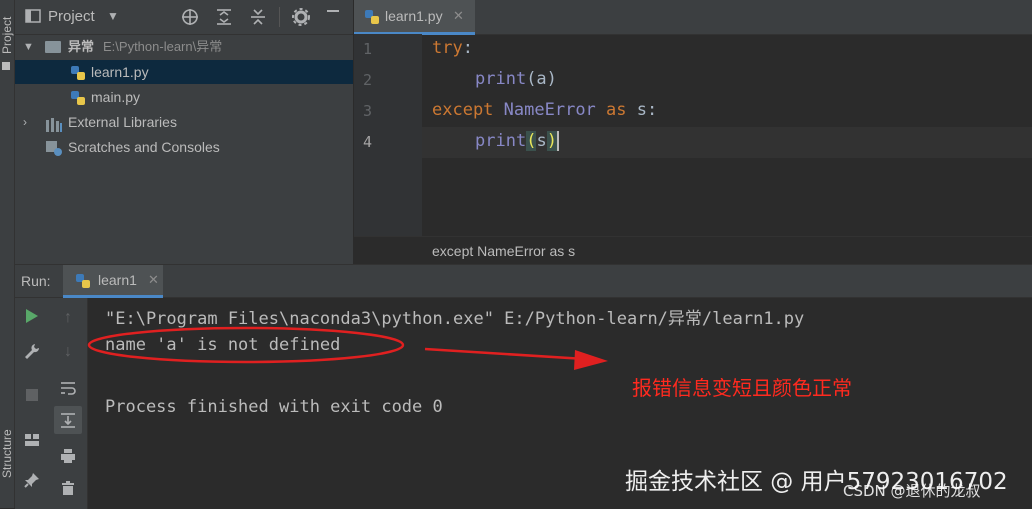 This screenshot has height=509, width=1032. What do you see at coordinates (591, 360) in the screenshot?
I see `annotation-arrow-head` at bounding box center [591, 360].